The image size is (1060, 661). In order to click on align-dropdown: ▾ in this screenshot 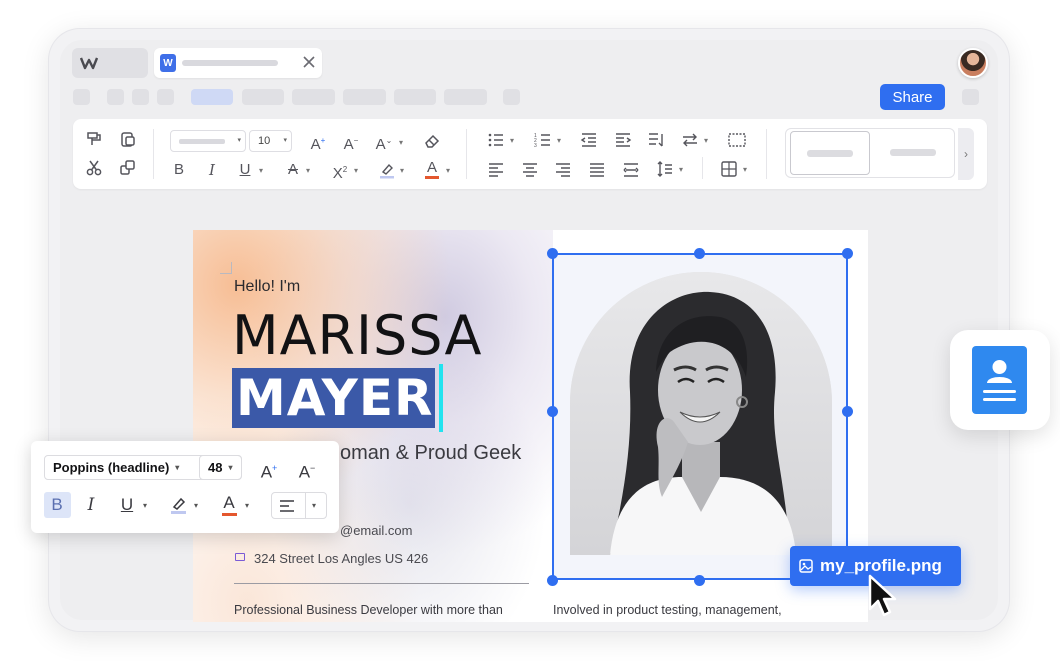, I will do `click(299, 505)`.